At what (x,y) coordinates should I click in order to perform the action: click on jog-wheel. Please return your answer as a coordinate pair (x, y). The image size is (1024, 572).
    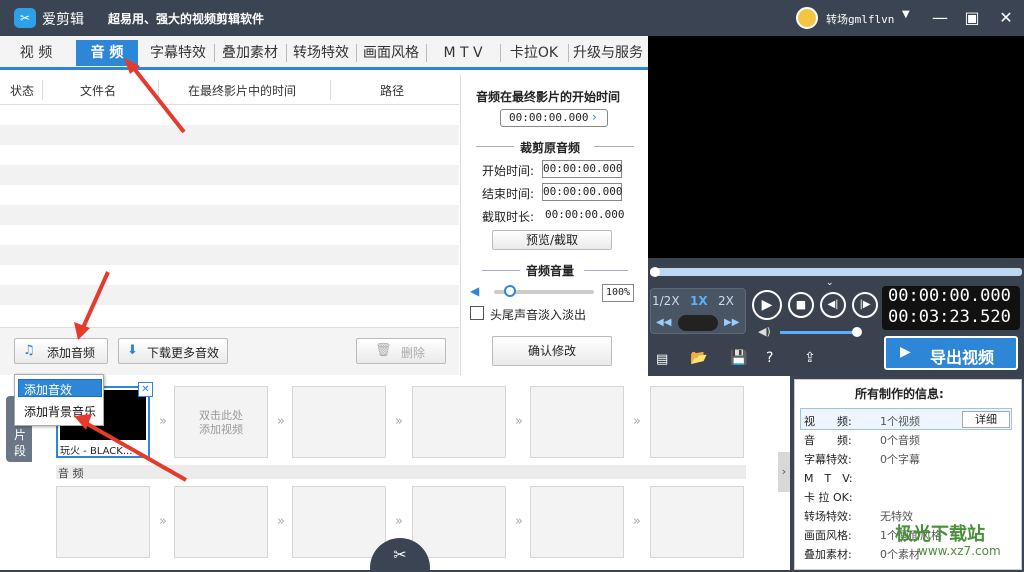
    Looking at the image, I should click on (698, 323).